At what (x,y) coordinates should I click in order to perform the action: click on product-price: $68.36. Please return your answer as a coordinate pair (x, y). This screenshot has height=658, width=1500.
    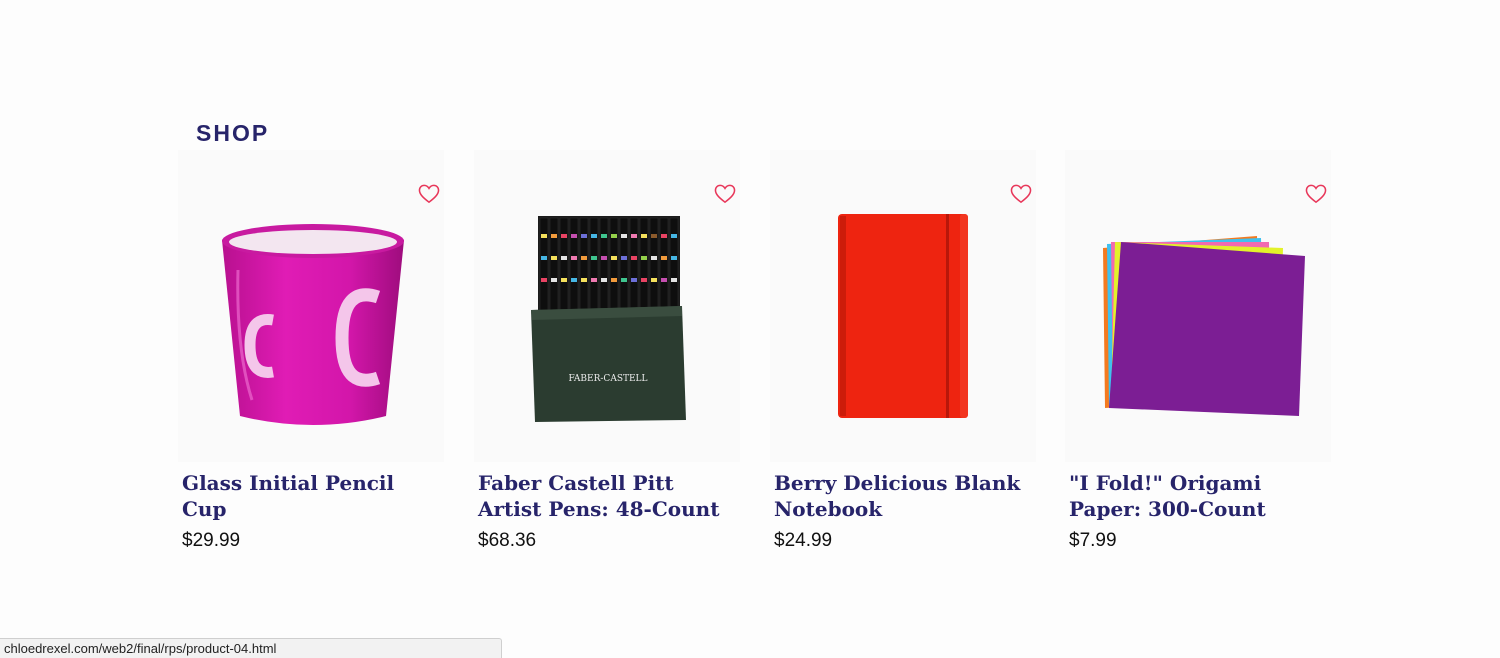
    Looking at the image, I should click on (507, 540).